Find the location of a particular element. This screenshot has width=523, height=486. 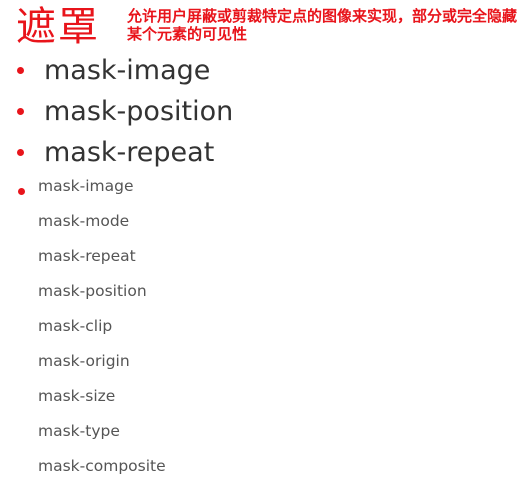

main-item-label: mask-repeat is located at coordinates (129, 152).